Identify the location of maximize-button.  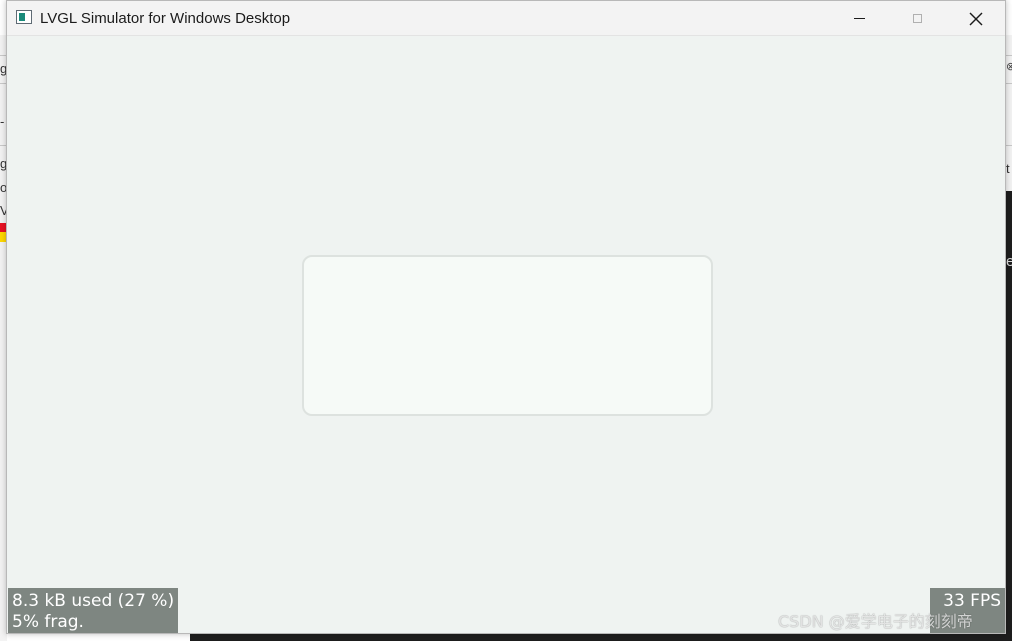
(917, 18).